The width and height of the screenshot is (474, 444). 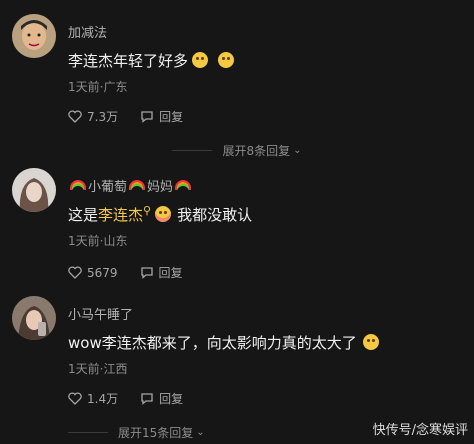 I want to click on search-icon: ⚲, so click(x=147, y=210).